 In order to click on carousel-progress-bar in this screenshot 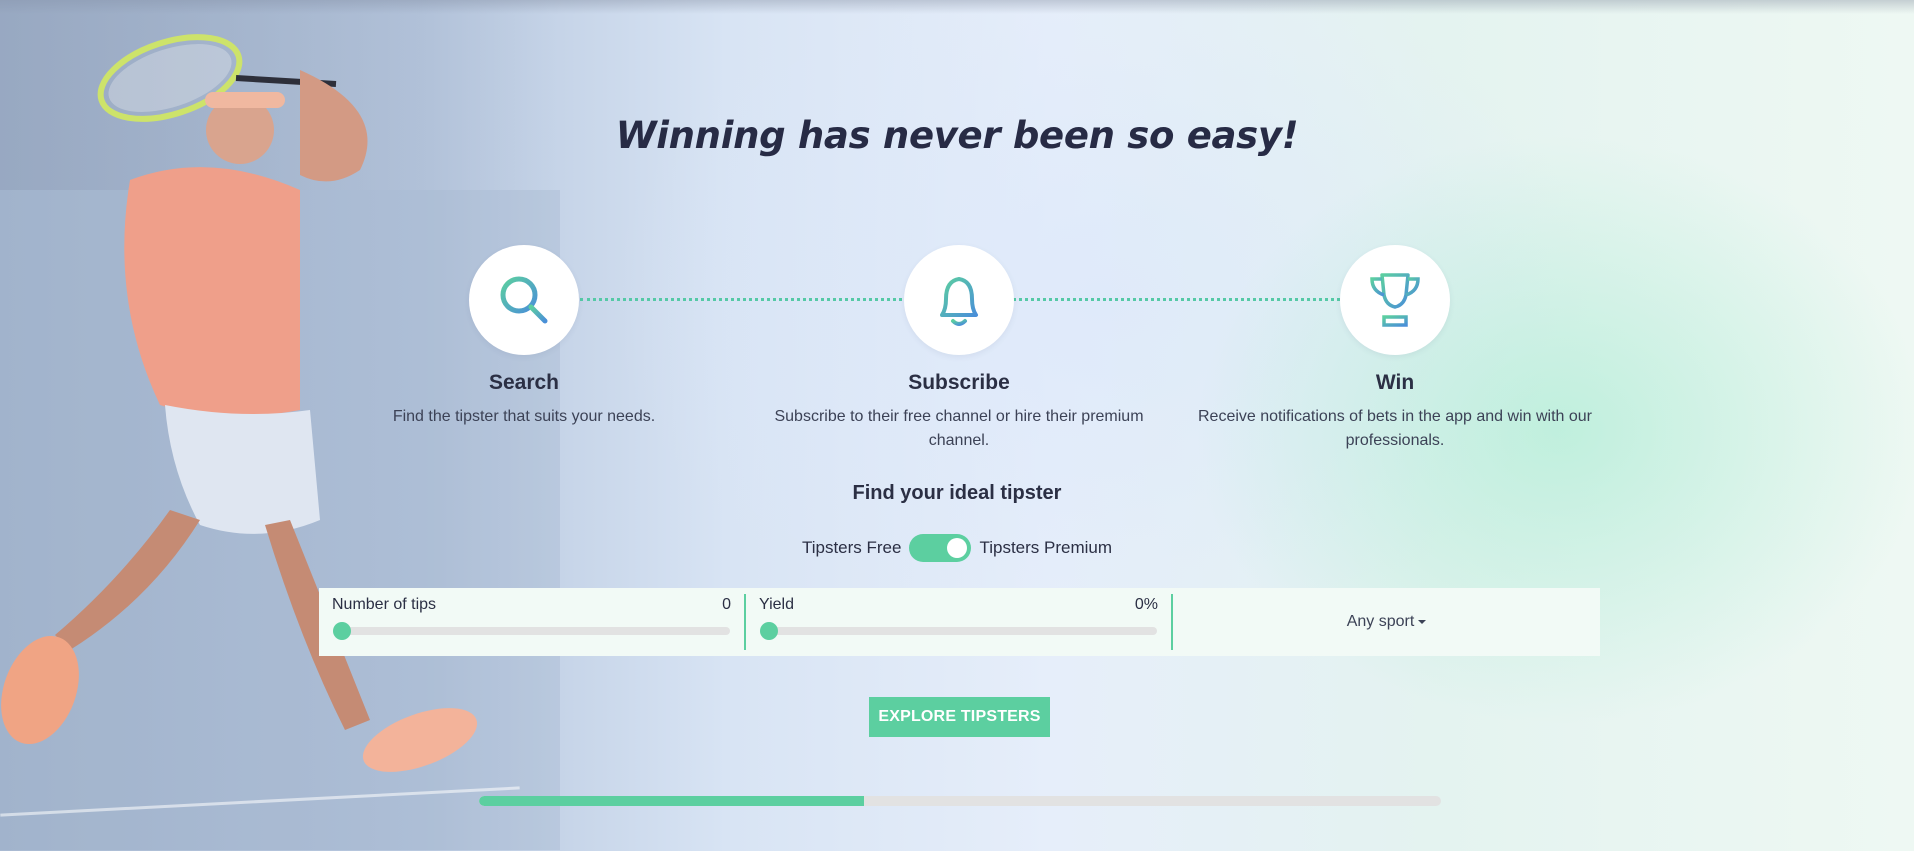, I will do `click(960, 801)`.